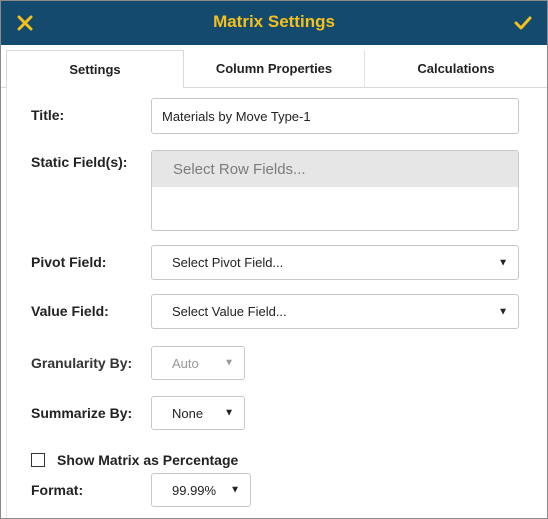  What do you see at coordinates (335, 262) in the screenshot?
I see `pivot-field-select: Select Pivot Field... ▼` at bounding box center [335, 262].